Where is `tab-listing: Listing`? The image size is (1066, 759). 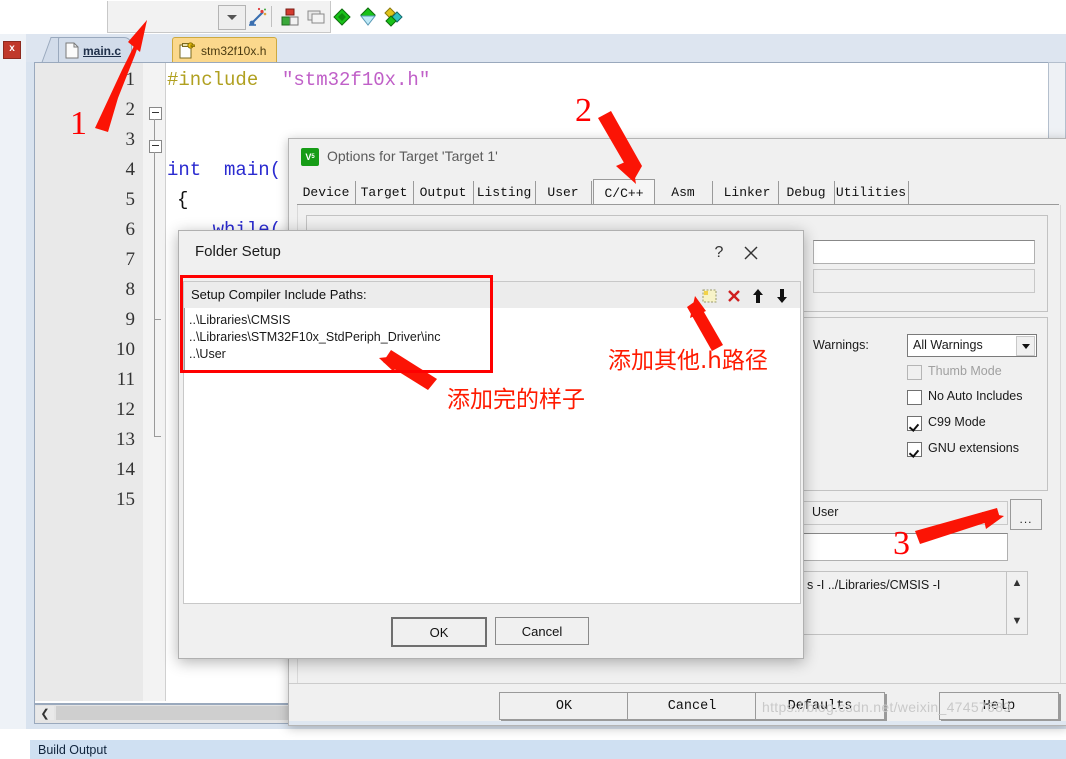
tab-listing: Listing is located at coordinates (504, 192).